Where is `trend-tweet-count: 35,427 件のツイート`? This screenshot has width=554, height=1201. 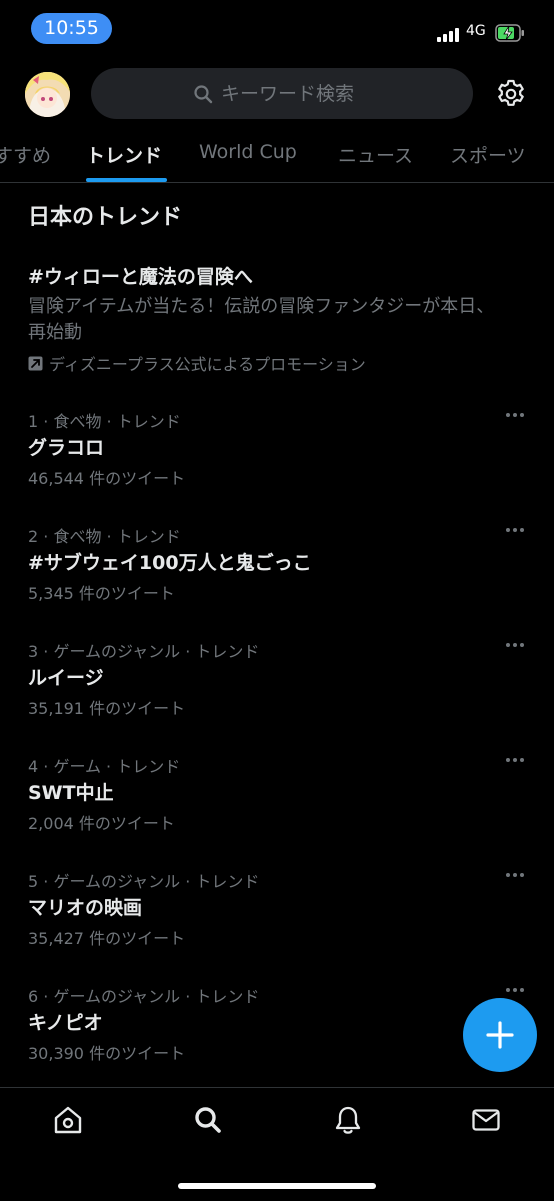 trend-tweet-count: 35,427 件のツイート is located at coordinates (107, 938).